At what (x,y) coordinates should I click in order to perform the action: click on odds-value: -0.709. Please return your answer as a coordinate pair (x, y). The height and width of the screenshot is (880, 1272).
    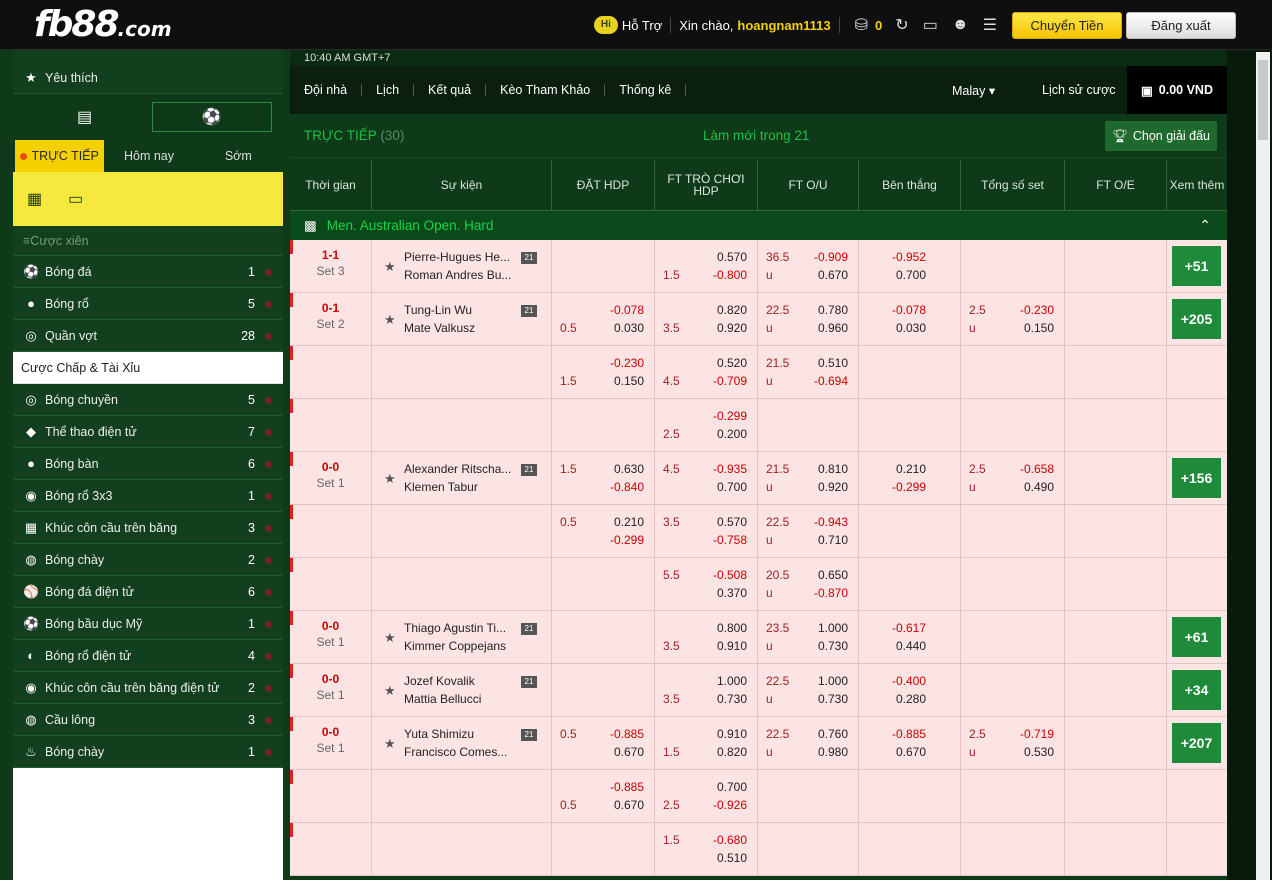
    Looking at the image, I should click on (730, 381).